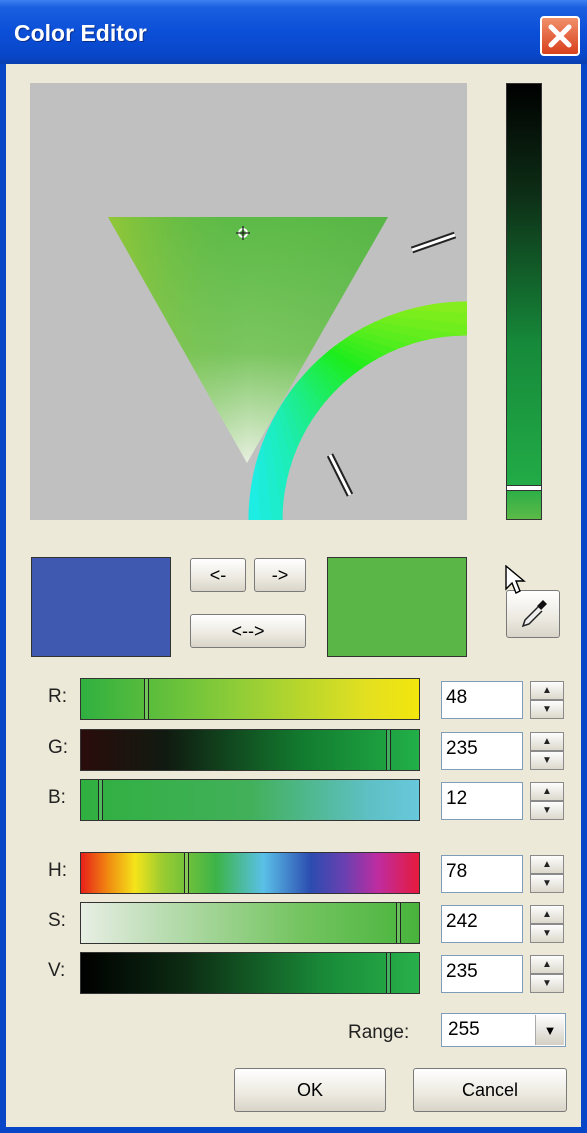  What do you see at coordinates (503, 1030) in the screenshot?
I see `range-select: 255 ▼` at bounding box center [503, 1030].